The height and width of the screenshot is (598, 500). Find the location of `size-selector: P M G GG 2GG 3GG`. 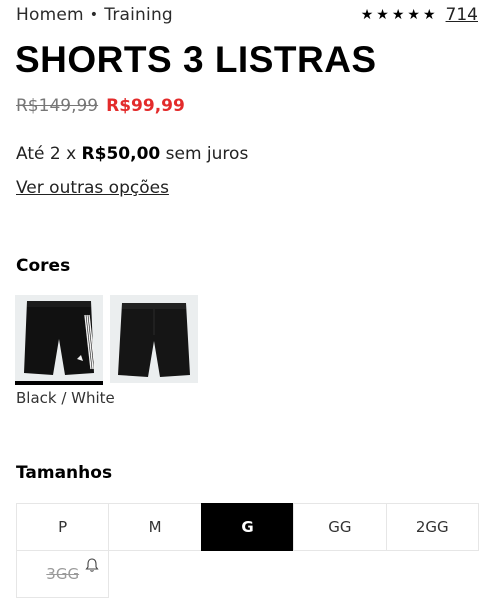

size-selector: P M G GG 2GG 3GG is located at coordinates (247, 550).